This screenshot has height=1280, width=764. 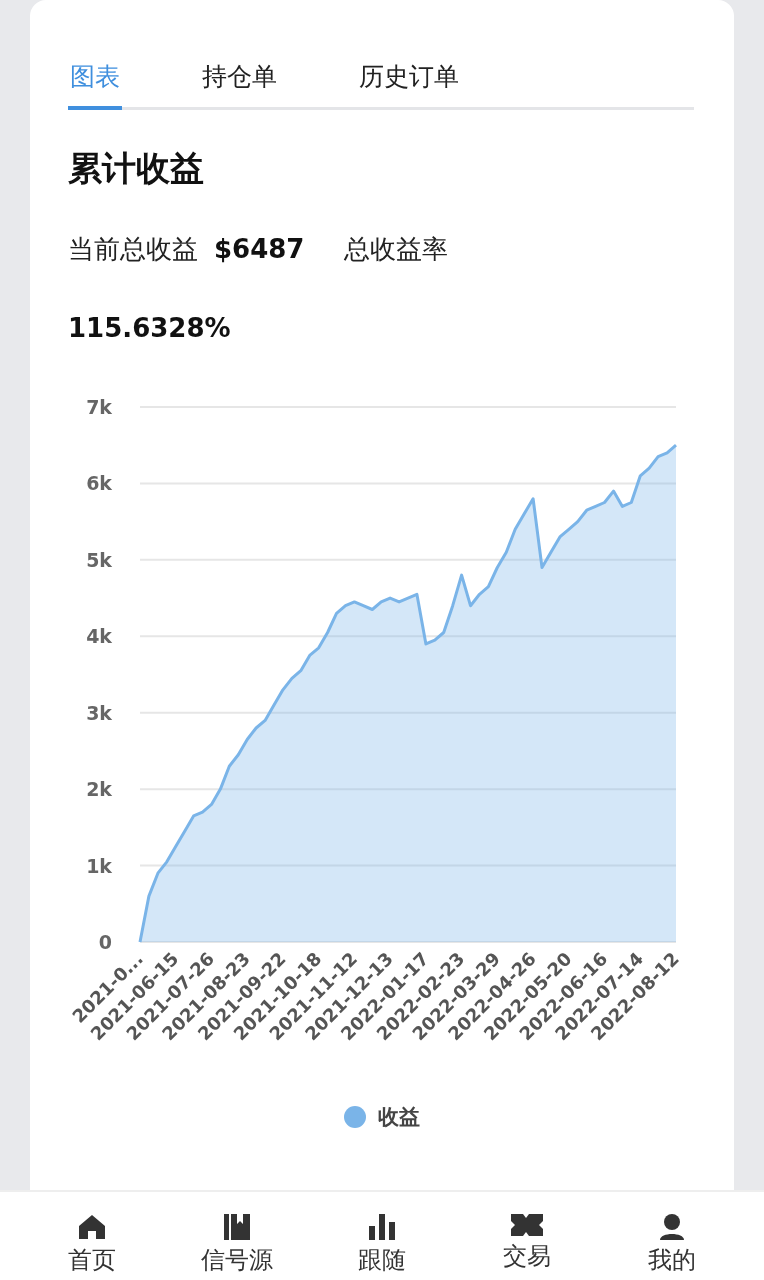 What do you see at coordinates (382, 1260) in the screenshot?
I see `nav-label: 跟随` at bounding box center [382, 1260].